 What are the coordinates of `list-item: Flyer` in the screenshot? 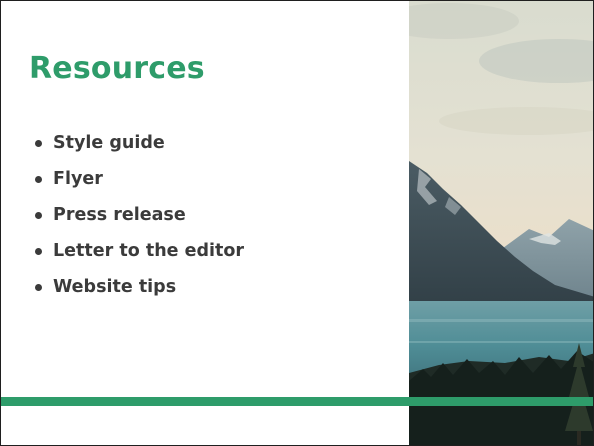 It's located at (139, 183).